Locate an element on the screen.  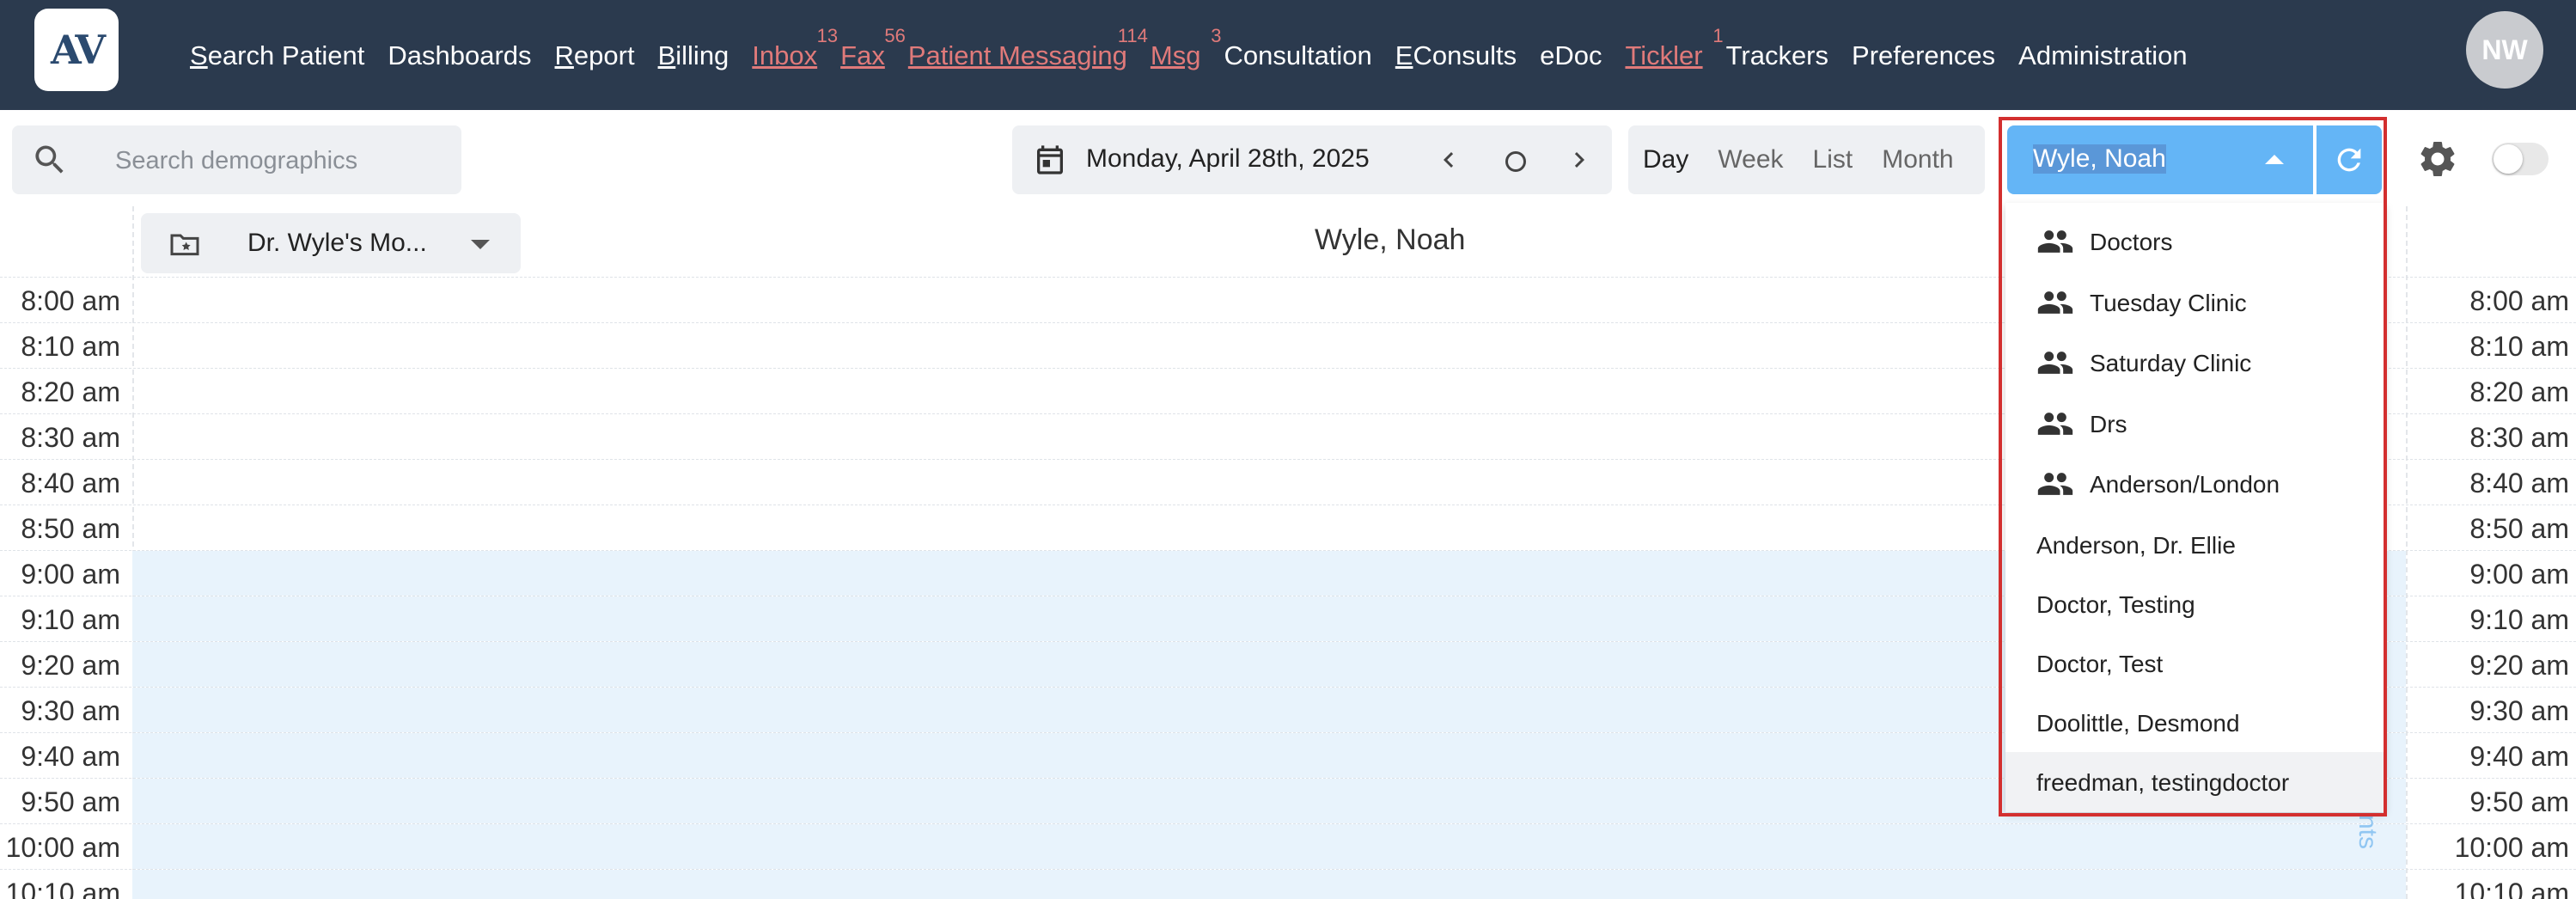
dropdown-provider-option: Doctor, Testing is located at coordinates (2195, 604).